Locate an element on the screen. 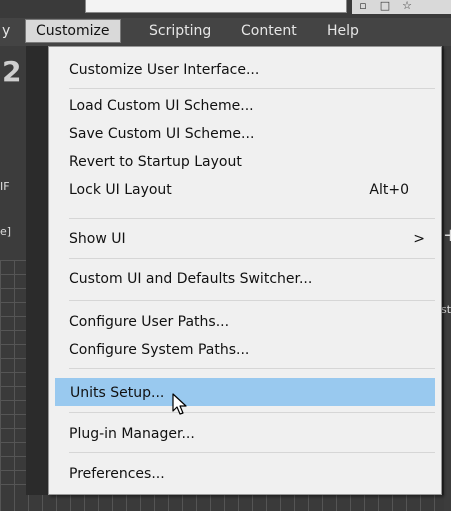 The image size is (451, 511). left-panel-label: IF is located at coordinates (5, 186).